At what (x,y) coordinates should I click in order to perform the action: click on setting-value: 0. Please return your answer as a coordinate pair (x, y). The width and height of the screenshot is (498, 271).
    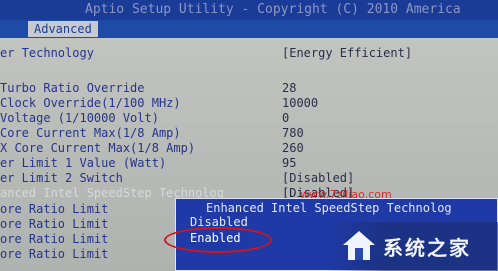
    Looking at the image, I should click on (285, 118).